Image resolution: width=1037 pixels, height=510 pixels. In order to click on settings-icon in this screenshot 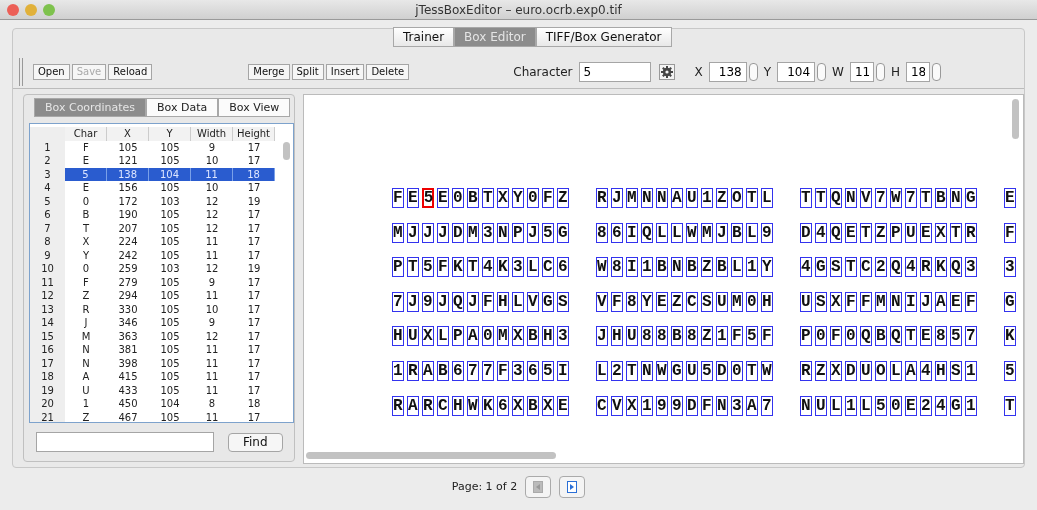, I will do `click(666, 71)`.